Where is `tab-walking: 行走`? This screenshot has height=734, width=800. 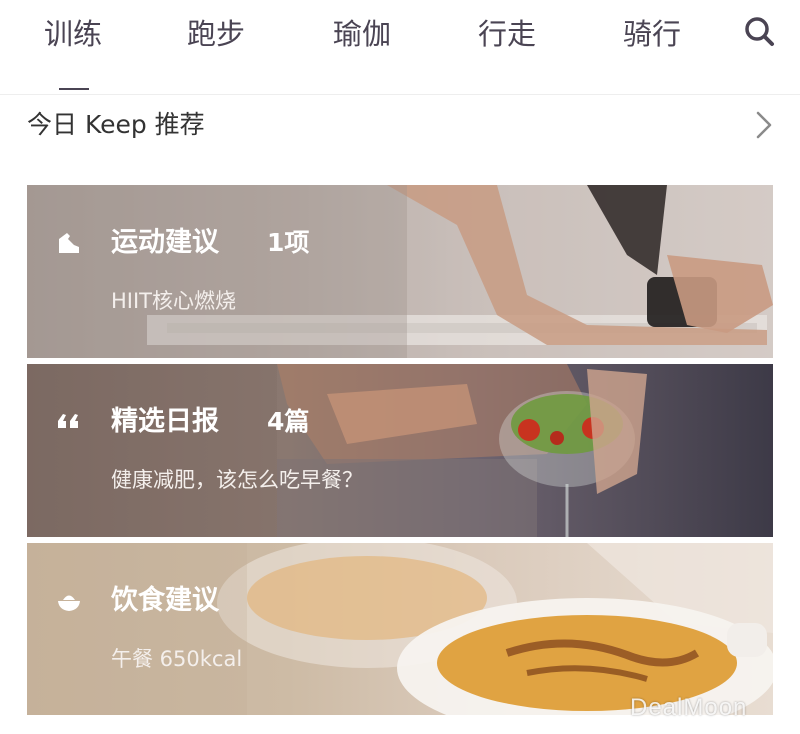
tab-walking: 行走 is located at coordinates (507, 34).